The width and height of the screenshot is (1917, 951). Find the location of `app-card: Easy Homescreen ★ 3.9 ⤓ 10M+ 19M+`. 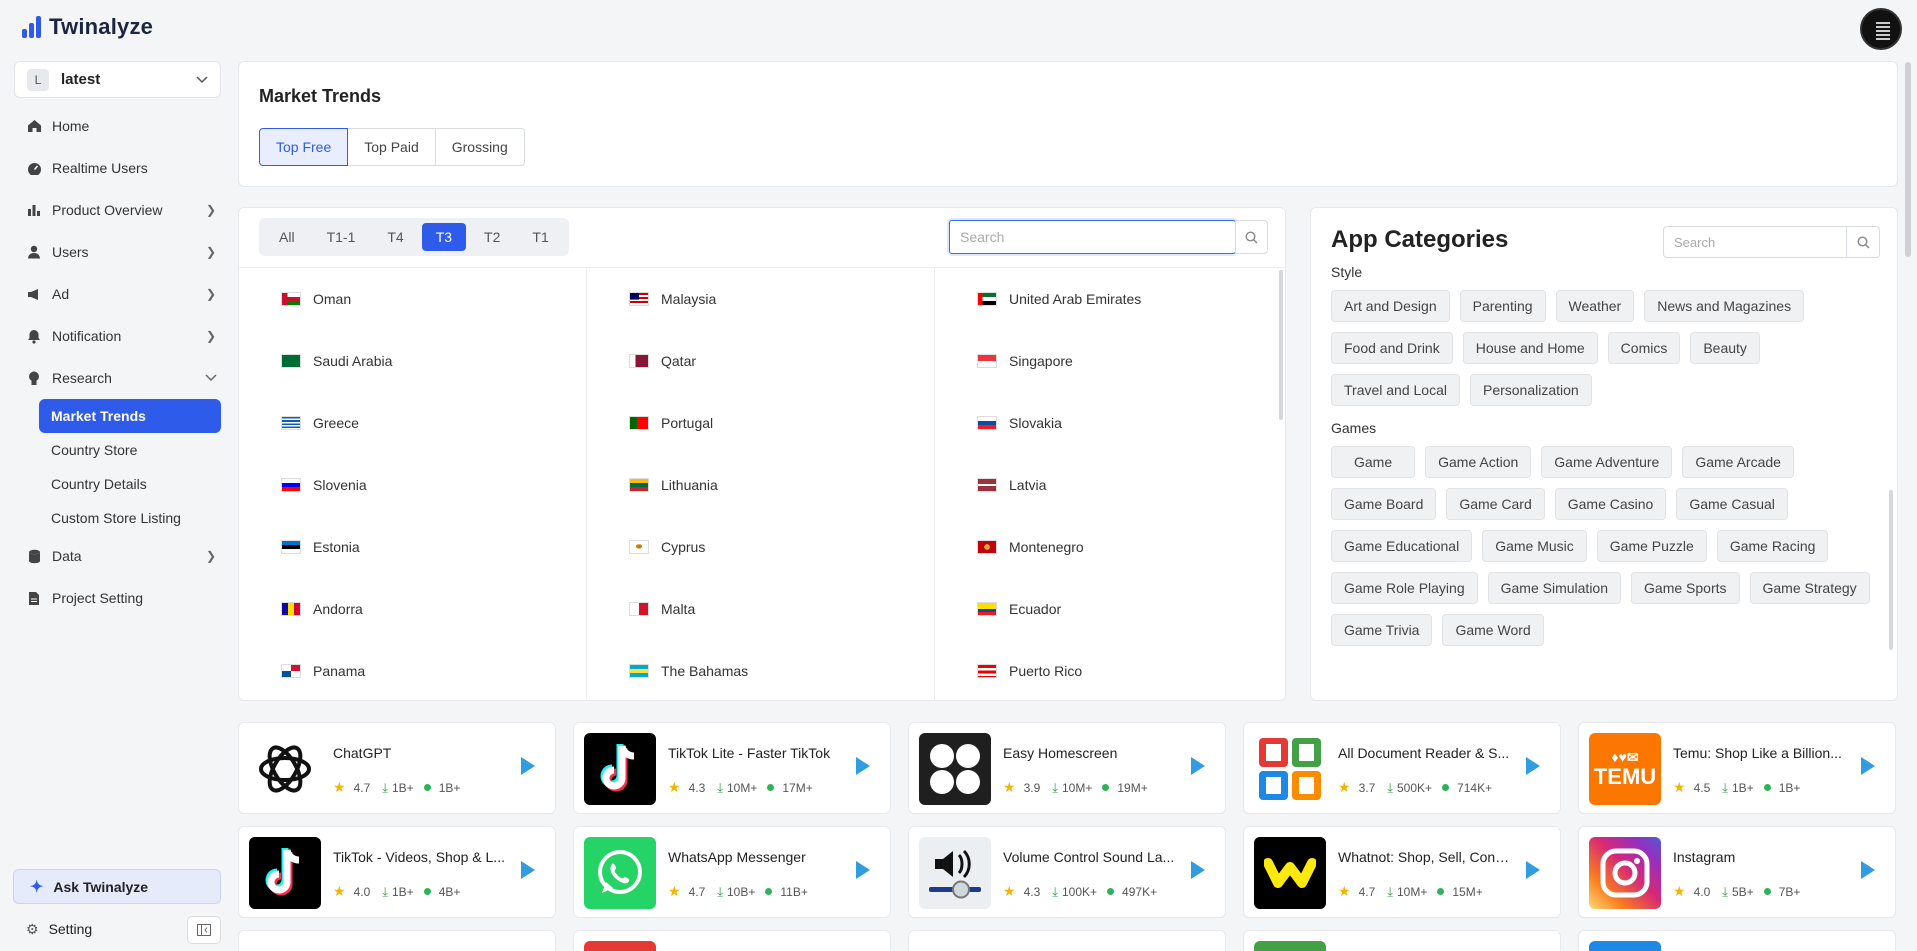

app-card: Easy Homescreen ★ 3.9 ⤓ 10M+ 19M+ is located at coordinates (1067, 768).